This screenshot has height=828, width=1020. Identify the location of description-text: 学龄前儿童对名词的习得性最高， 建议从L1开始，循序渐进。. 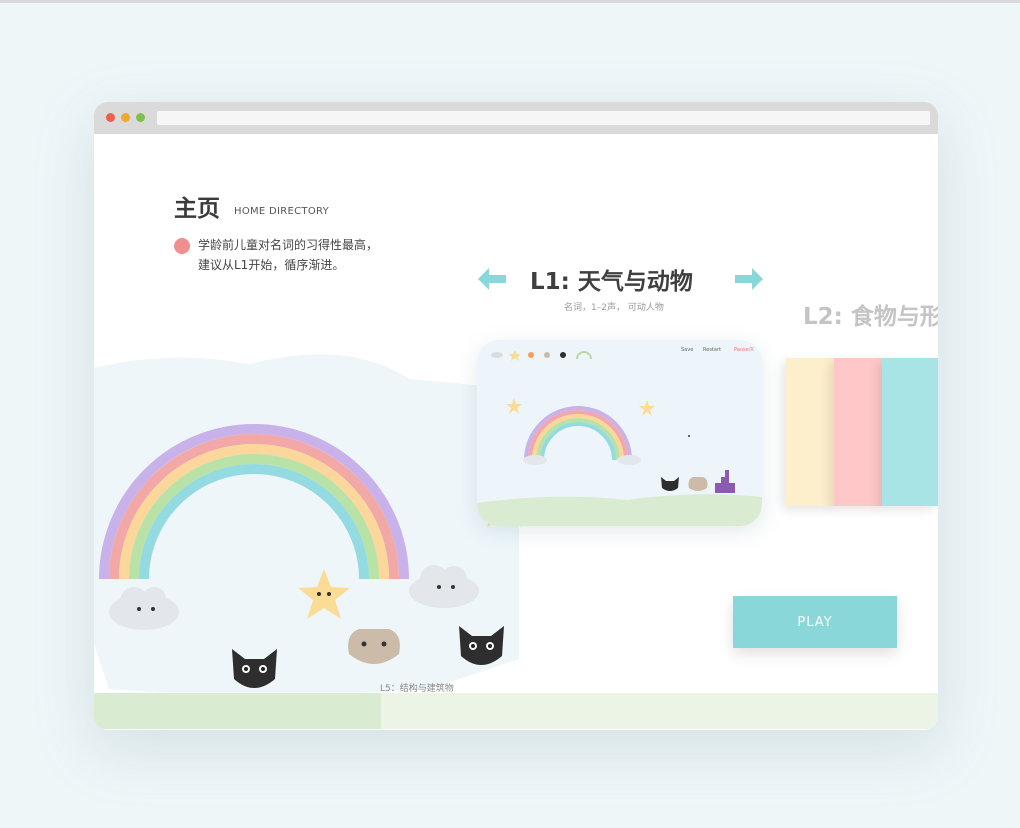
(308, 255).